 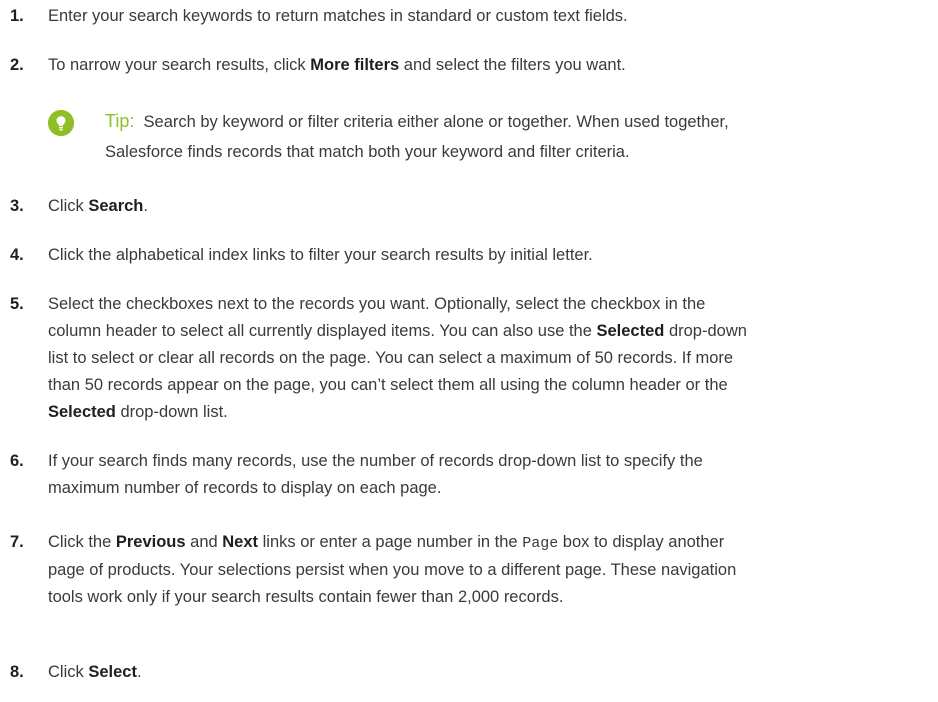 I want to click on tip-label: Tip:, so click(x=120, y=121).